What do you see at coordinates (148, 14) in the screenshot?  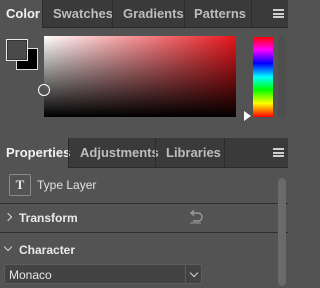 I see `tab-gradients: Gradients` at bounding box center [148, 14].